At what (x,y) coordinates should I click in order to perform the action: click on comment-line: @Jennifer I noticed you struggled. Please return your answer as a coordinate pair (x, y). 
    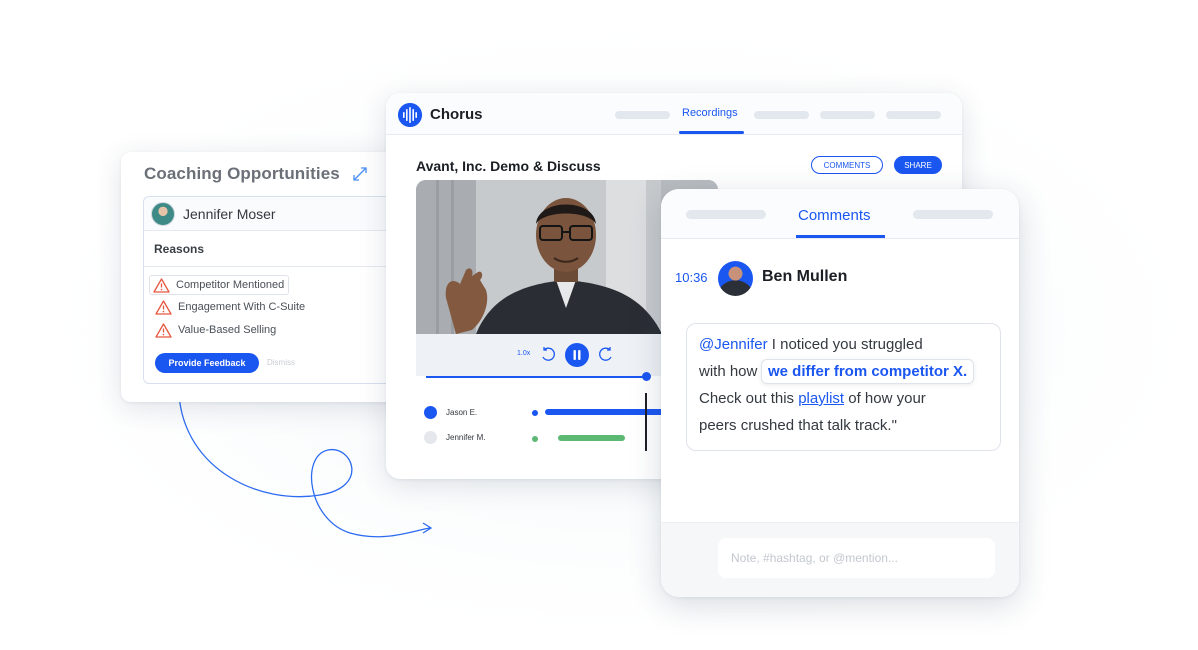
    Looking at the image, I should click on (811, 344).